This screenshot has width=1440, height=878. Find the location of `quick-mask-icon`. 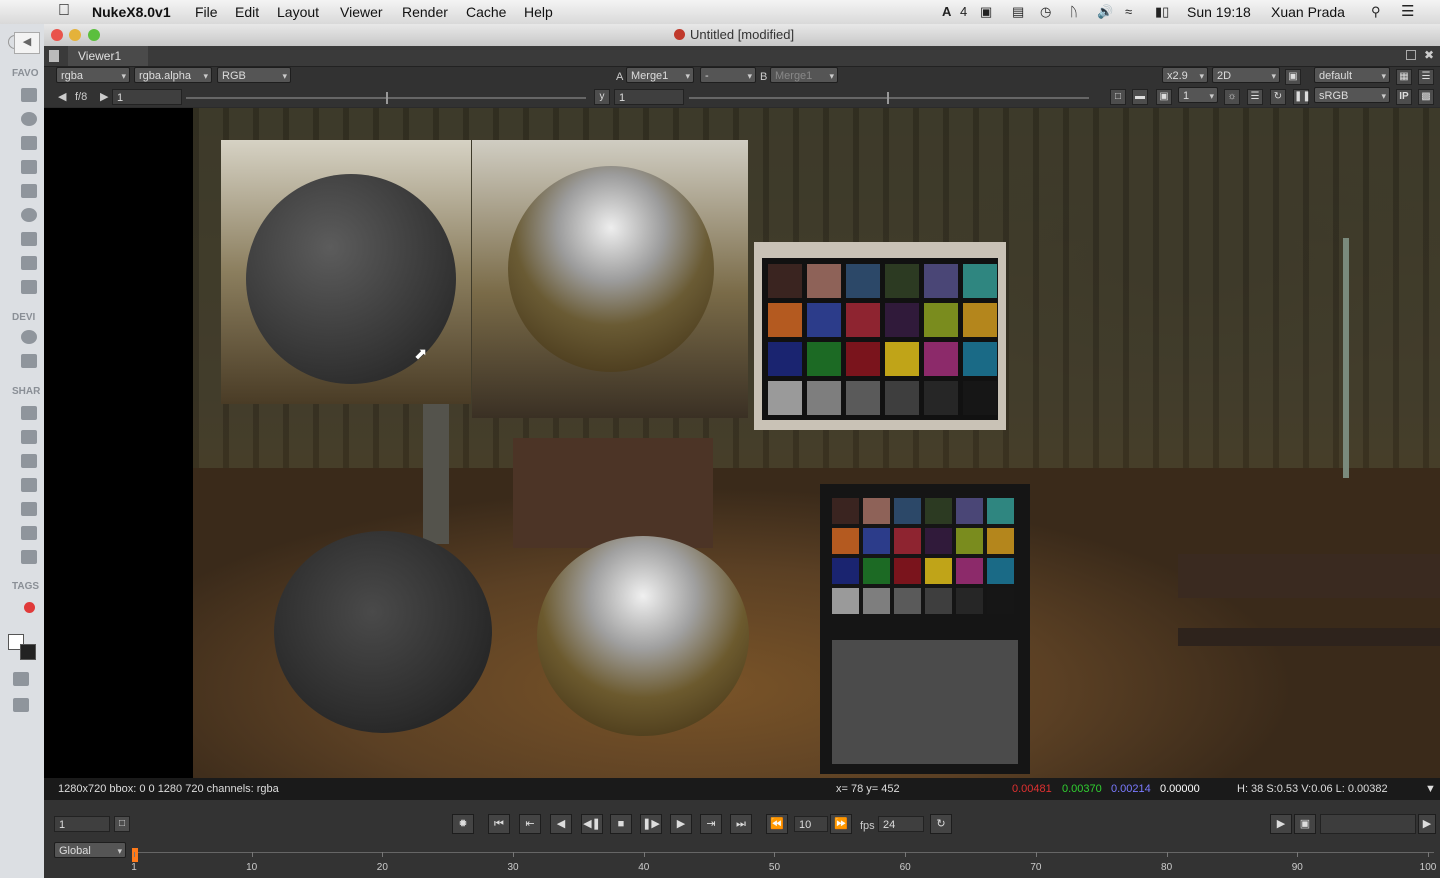

quick-mask-icon is located at coordinates (21, 679).